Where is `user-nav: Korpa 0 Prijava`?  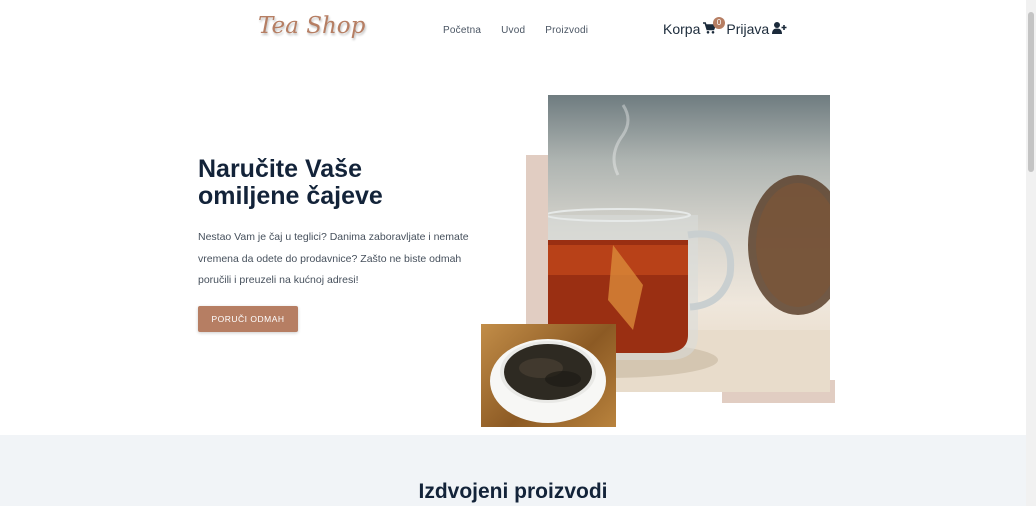
user-nav: Korpa 0 Prijava is located at coordinates (725, 27).